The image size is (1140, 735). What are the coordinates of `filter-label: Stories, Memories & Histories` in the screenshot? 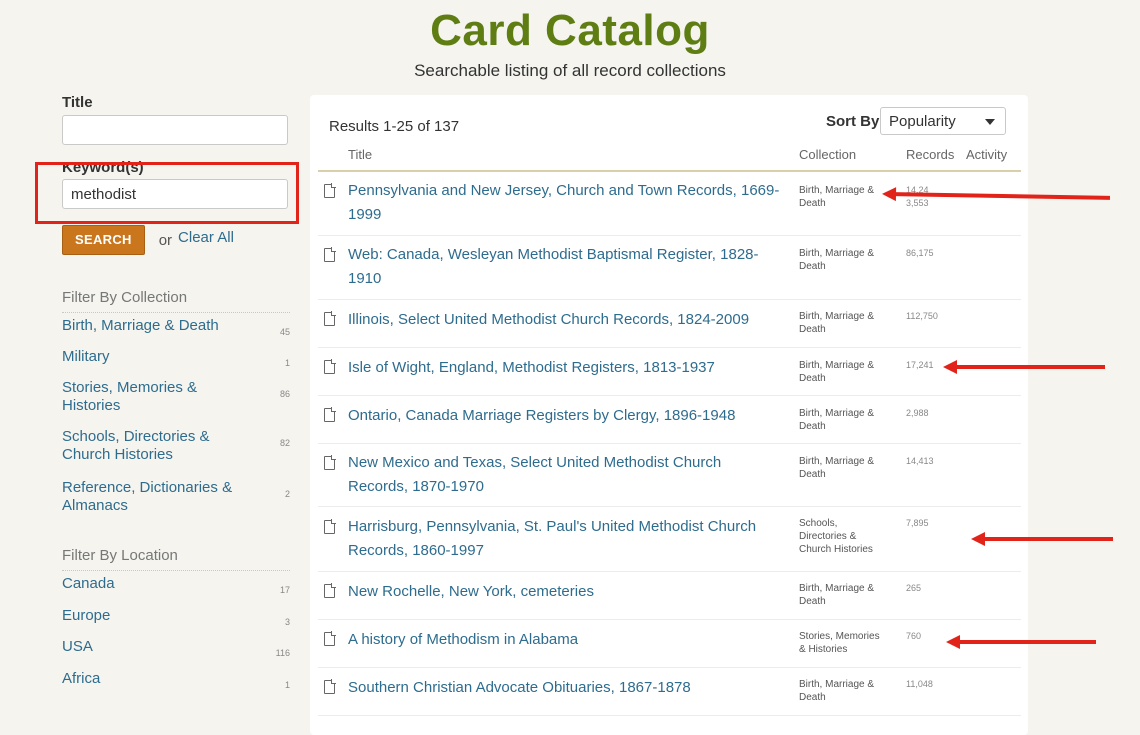 It's located at (130, 396).